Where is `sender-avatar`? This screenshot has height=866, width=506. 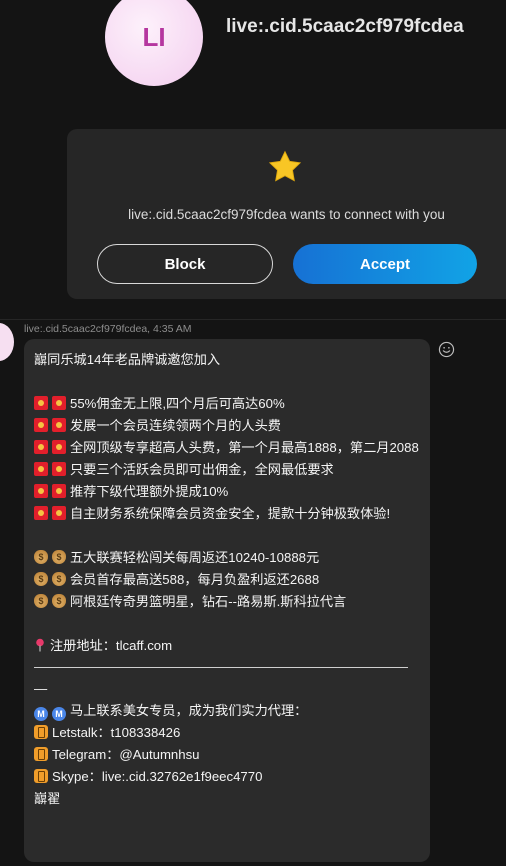
sender-avatar is located at coordinates (7, 342).